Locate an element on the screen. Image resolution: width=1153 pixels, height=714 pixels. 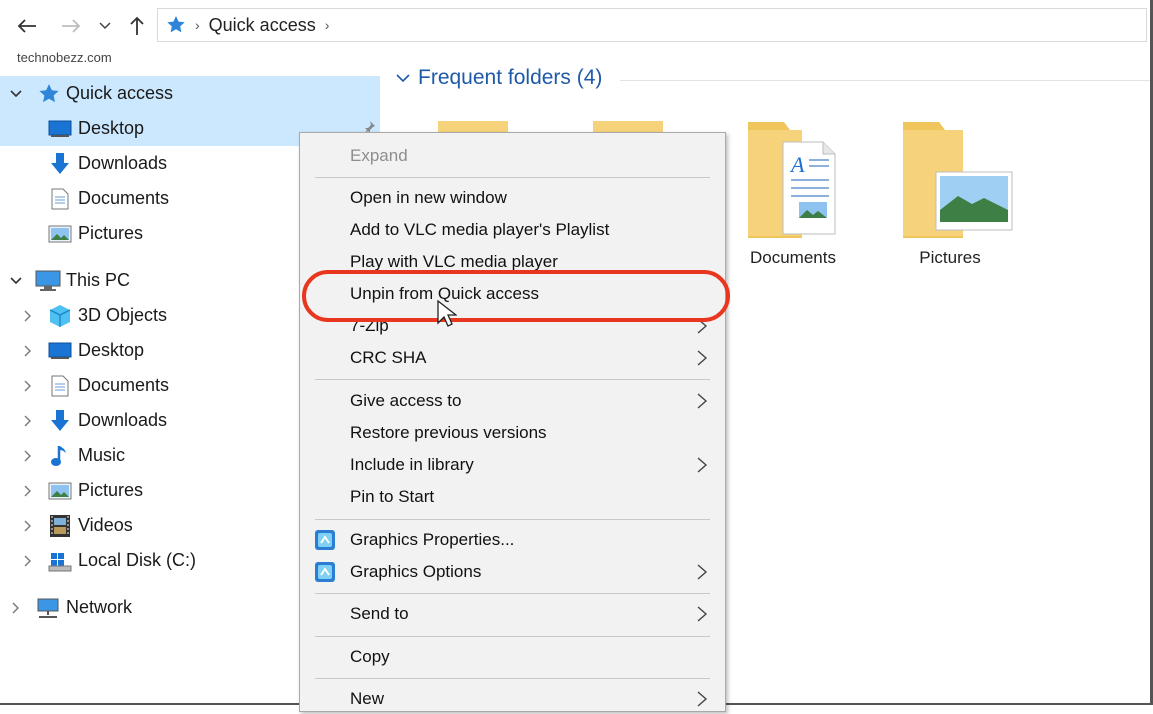
group-title: Frequent folders (4) is located at coordinates (510, 77).